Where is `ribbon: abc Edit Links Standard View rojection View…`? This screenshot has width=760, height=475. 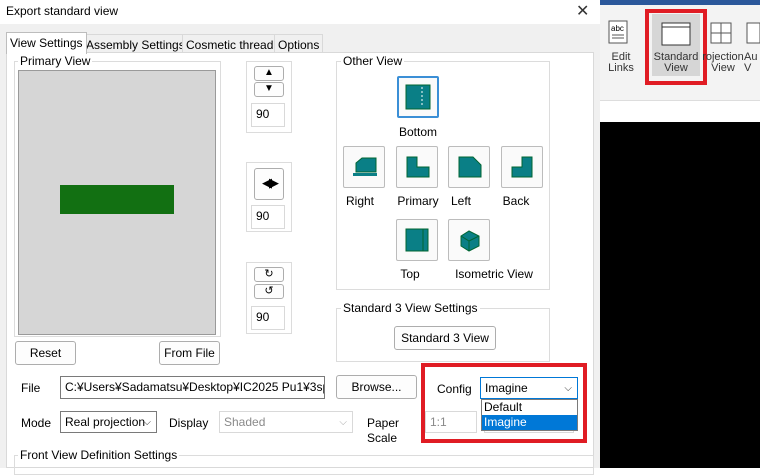 ribbon: abc Edit Links Standard View rojection View… is located at coordinates (680, 61).